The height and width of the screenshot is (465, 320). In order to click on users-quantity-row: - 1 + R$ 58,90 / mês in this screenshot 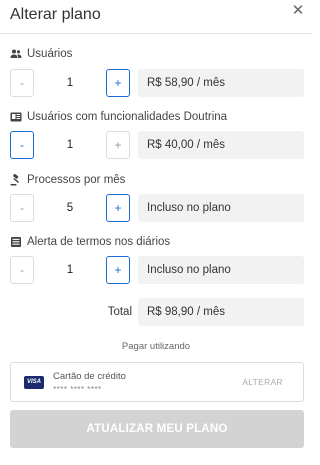, I will do `click(157, 83)`.